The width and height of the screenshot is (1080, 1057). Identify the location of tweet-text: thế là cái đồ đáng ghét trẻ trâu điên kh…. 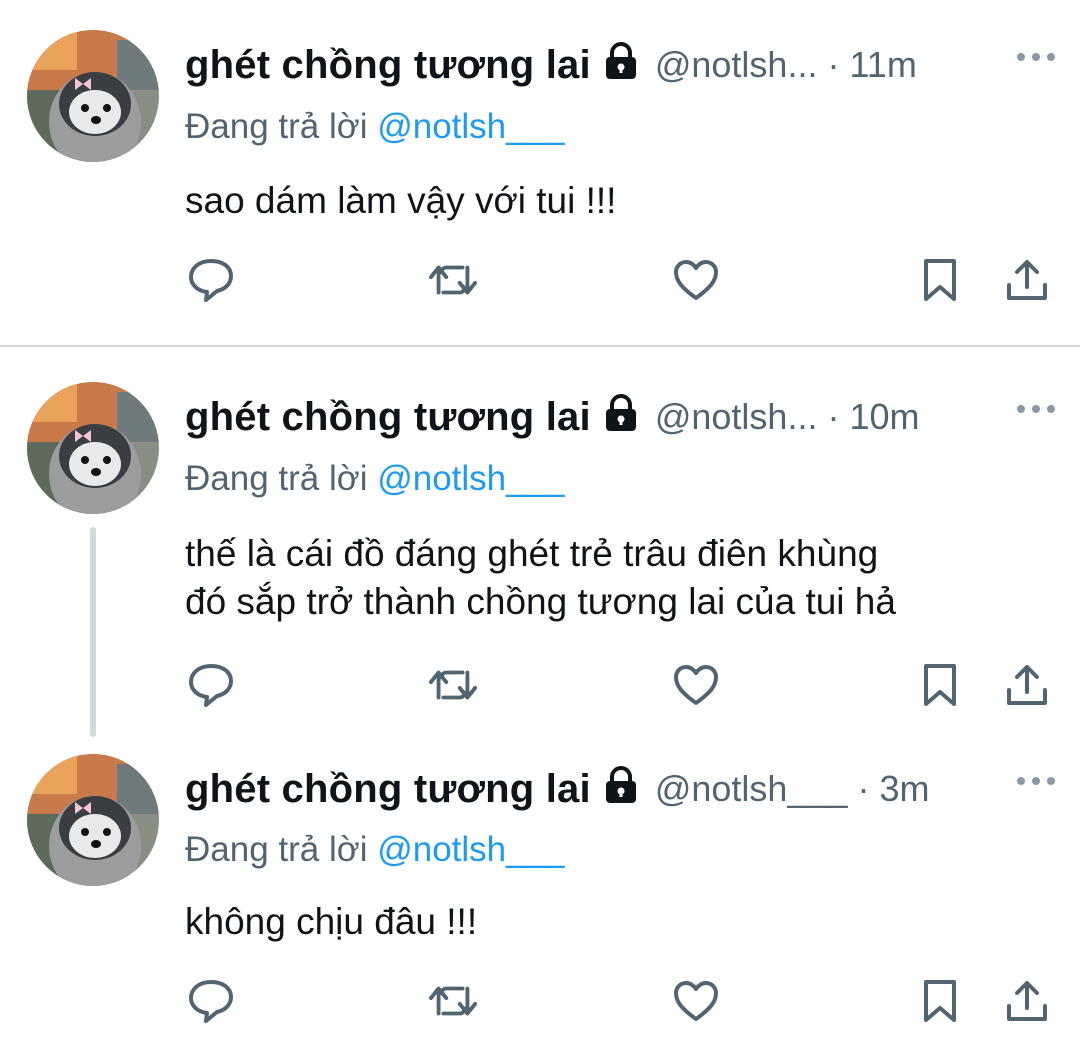
(612, 578).